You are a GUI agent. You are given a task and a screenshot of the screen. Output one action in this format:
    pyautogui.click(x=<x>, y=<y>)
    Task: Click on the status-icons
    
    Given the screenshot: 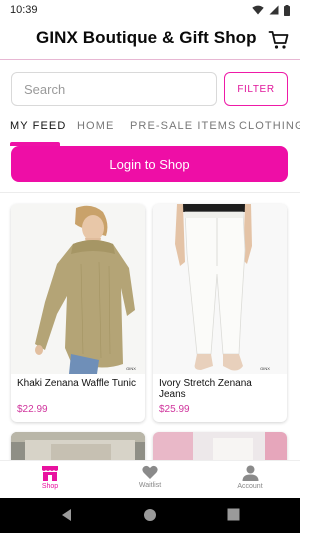 What is the action you would take?
    pyautogui.click(x=271, y=10)
    